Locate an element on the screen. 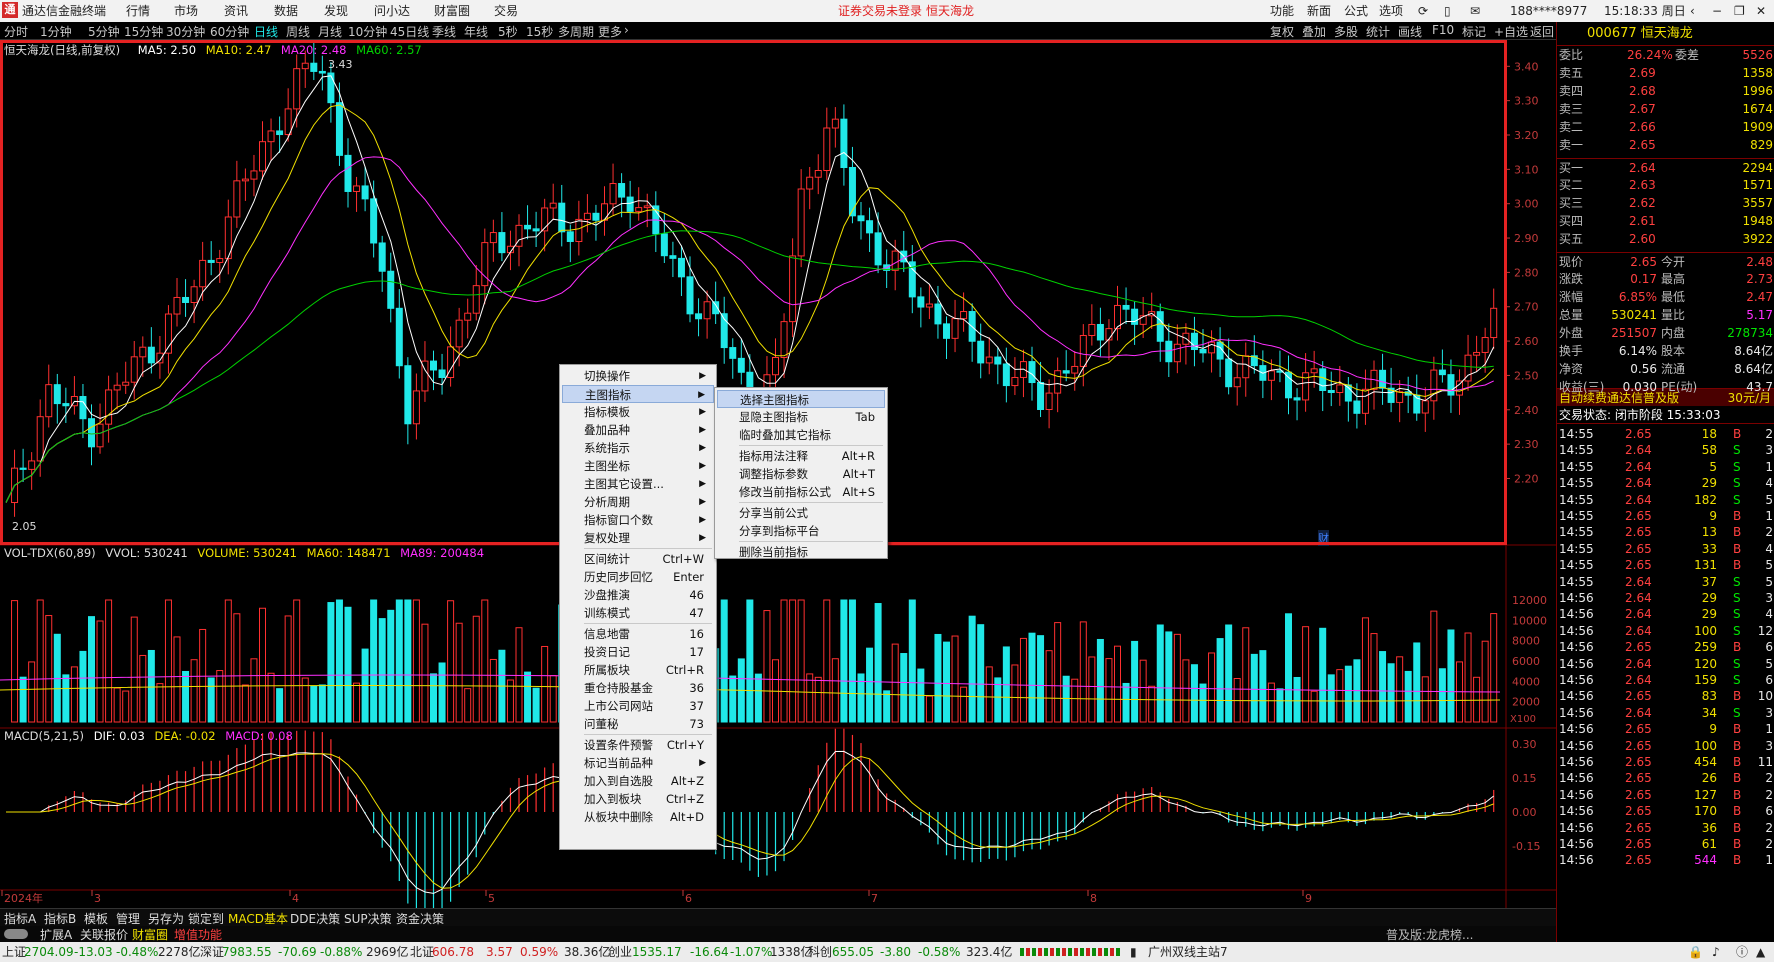 This screenshot has width=1774, height=962. menu-item: 投资日记 17 is located at coordinates (638, 652).